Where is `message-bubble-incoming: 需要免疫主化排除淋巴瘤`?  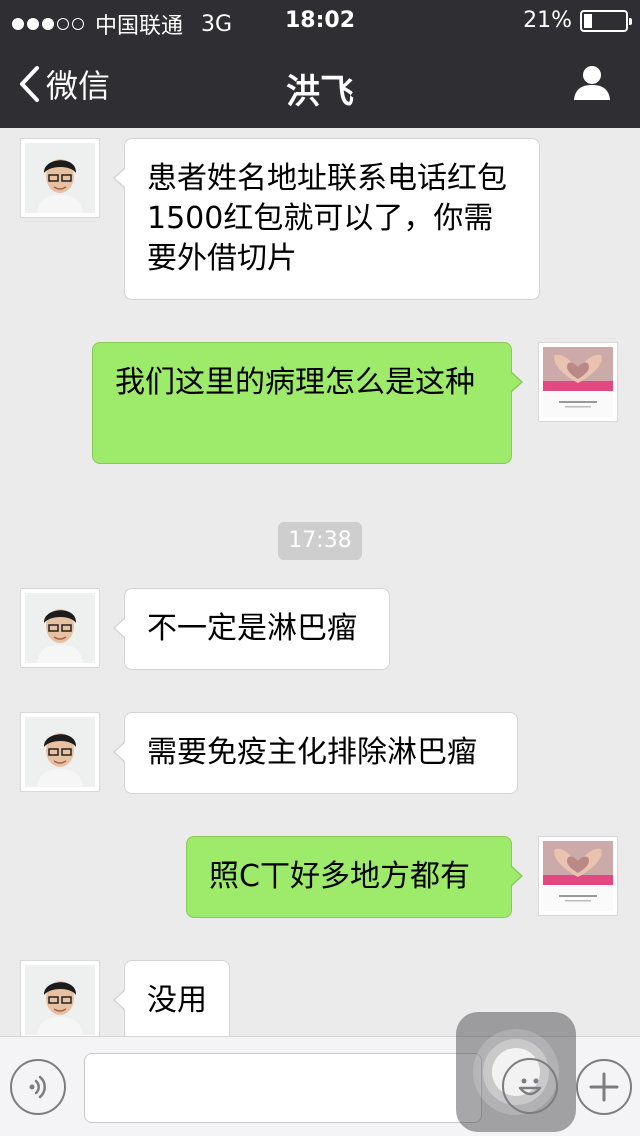 message-bubble-incoming: 需要免疫主化排除淋巴瘤 is located at coordinates (315, 753).